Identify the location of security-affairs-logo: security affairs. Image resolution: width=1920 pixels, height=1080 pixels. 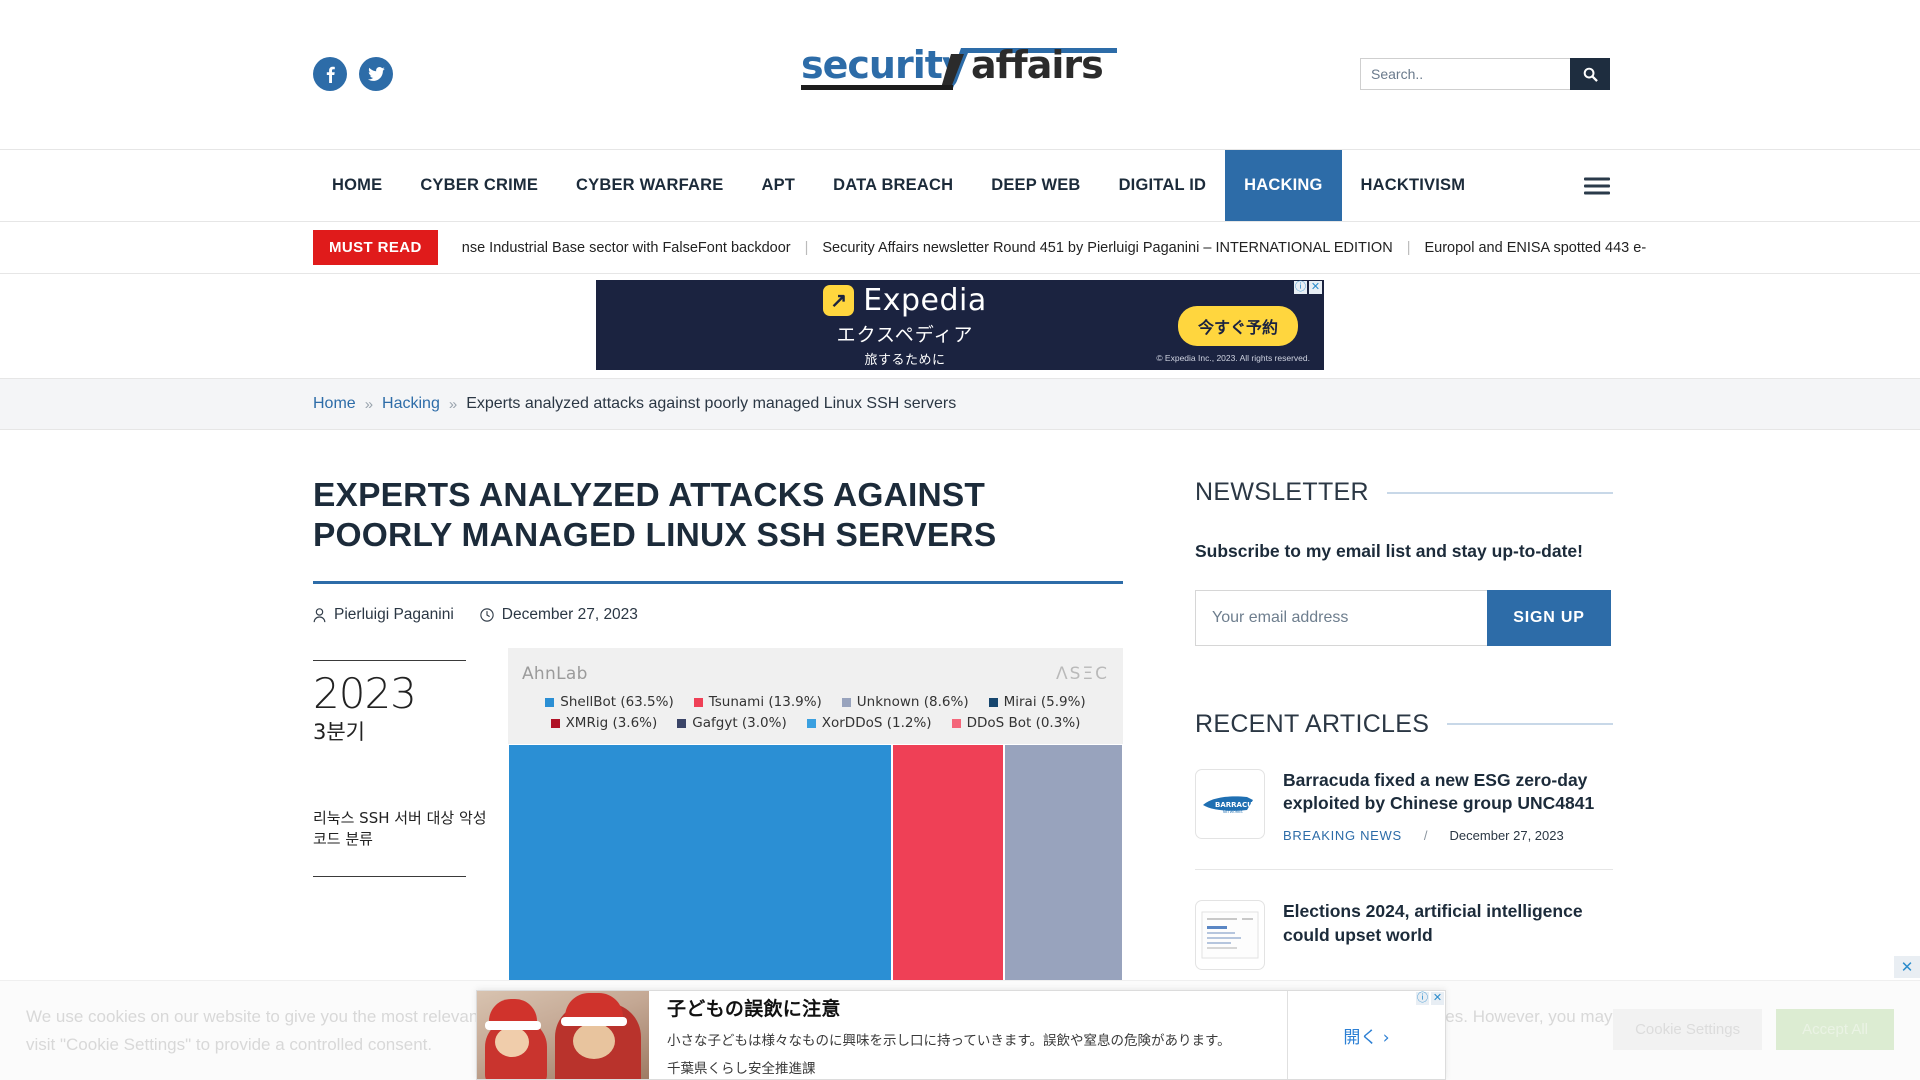
(959, 67).